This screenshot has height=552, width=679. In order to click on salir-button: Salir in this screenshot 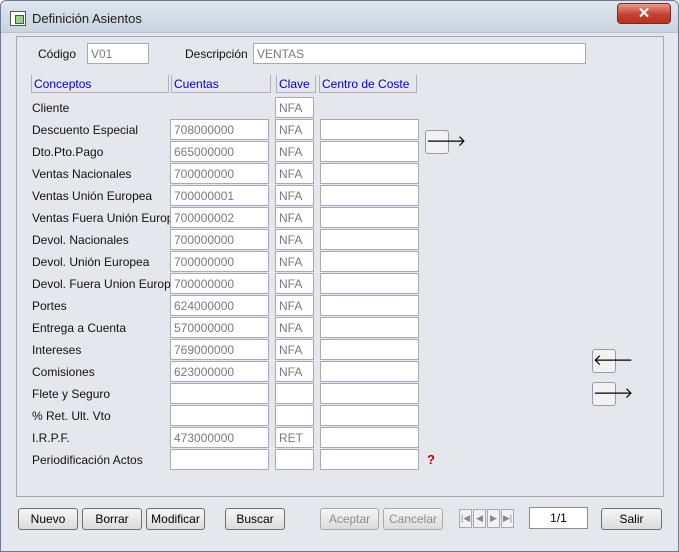, I will do `click(631, 519)`.